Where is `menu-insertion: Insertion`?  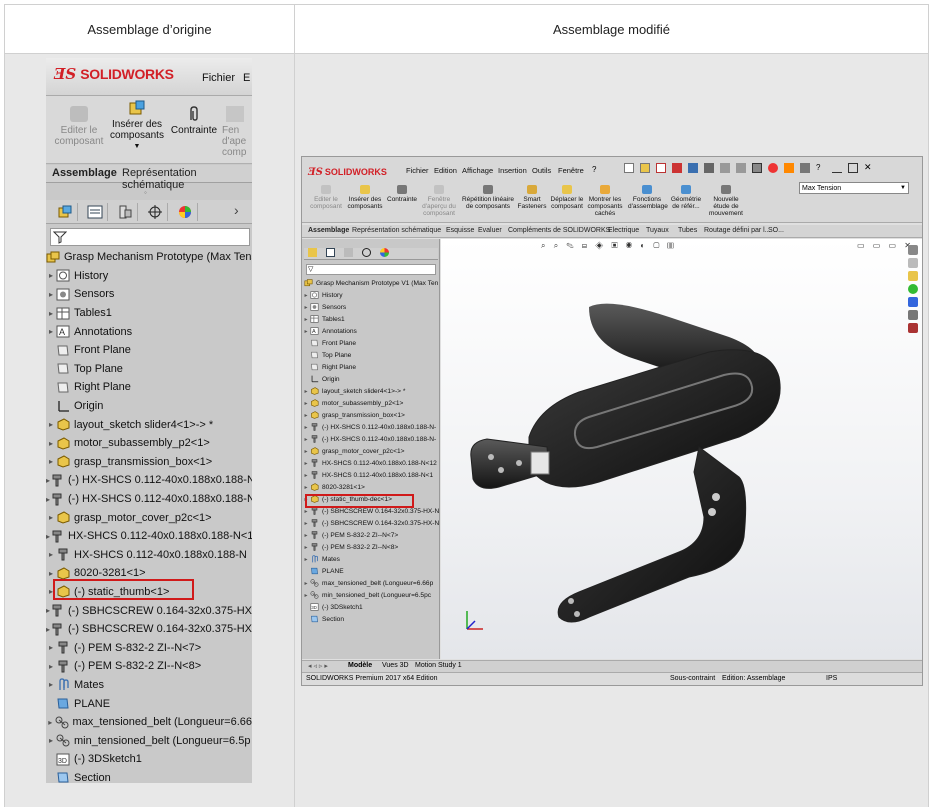
menu-insertion: Insertion is located at coordinates (512, 170).